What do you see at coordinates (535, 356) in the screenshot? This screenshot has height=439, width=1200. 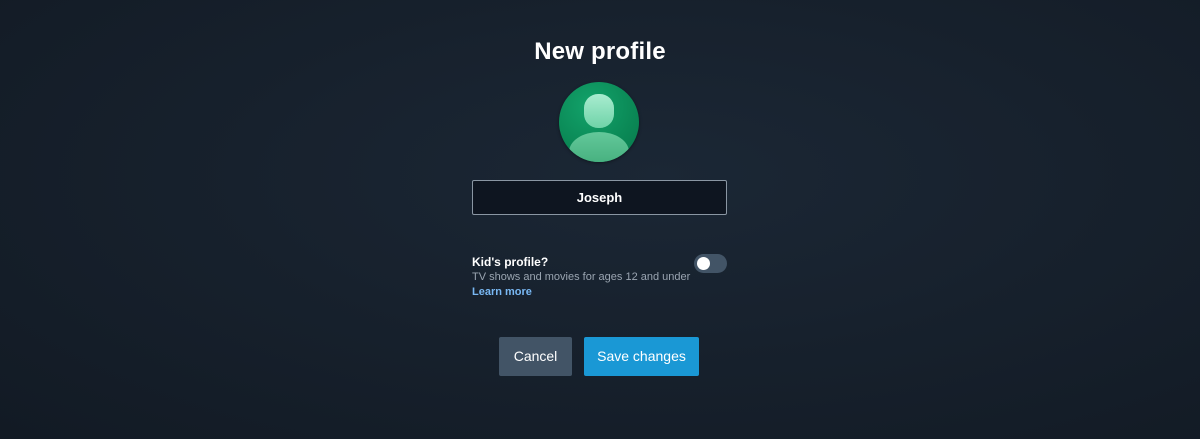 I see `cancel-button: Cancel` at bounding box center [535, 356].